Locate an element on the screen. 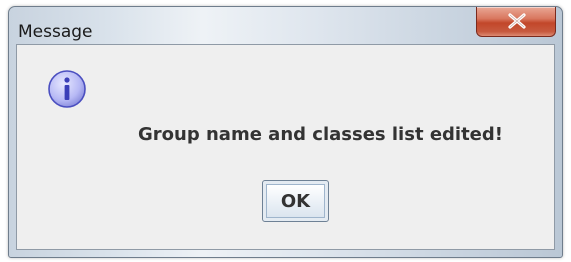 The height and width of the screenshot is (262, 571). title-bar: Message is located at coordinates (285, 24).